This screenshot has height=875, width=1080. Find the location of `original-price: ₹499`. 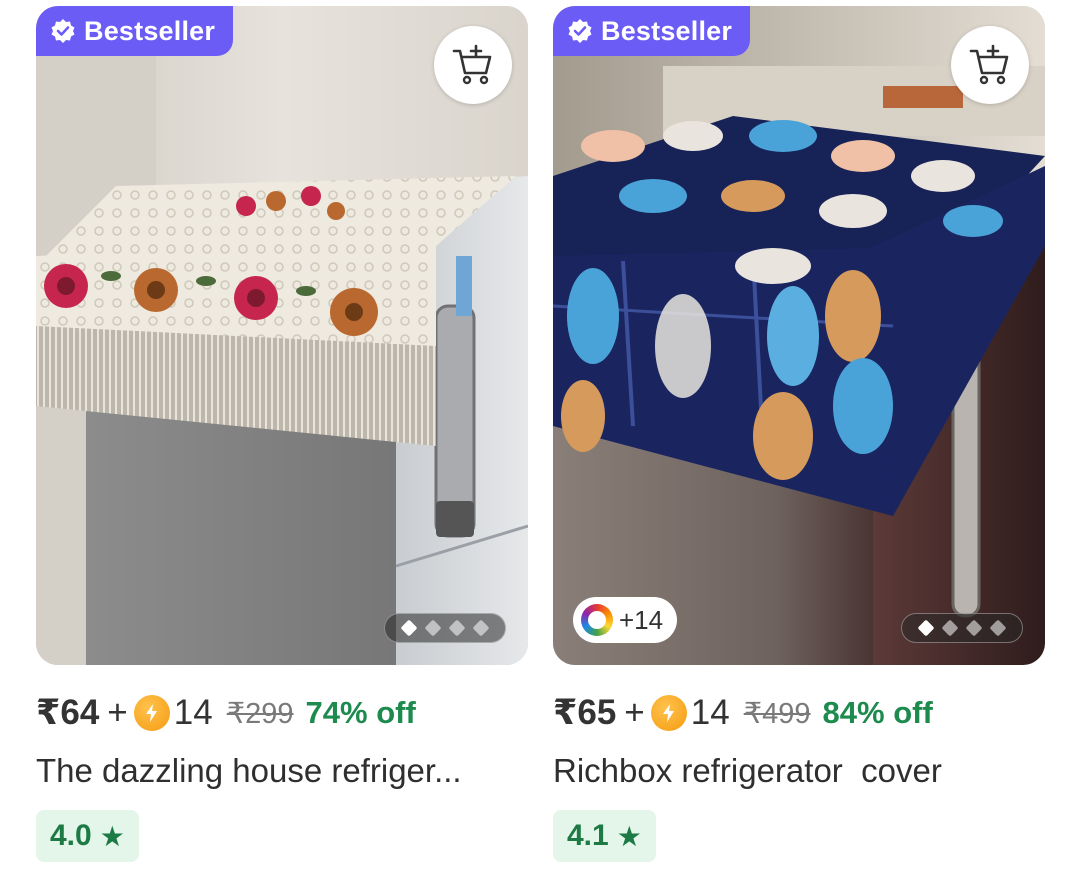

original-price: ₹499 is located at coordinates (777, 713).